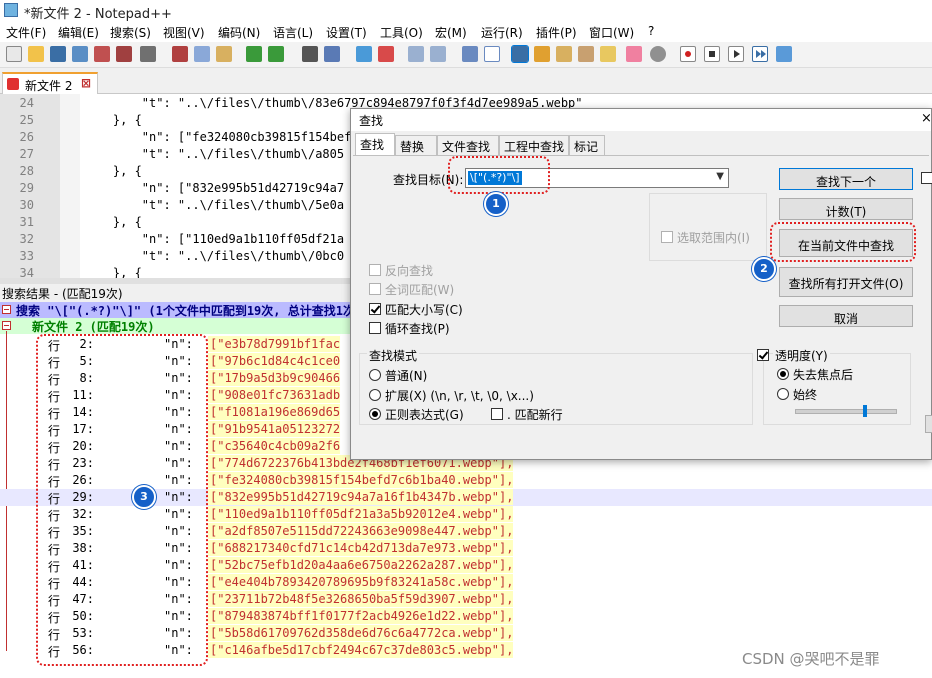 Image resolution: width=932 pixels, height=678 pixels. I want to click on find-next-button: 查找下一个, so click(846, 179).